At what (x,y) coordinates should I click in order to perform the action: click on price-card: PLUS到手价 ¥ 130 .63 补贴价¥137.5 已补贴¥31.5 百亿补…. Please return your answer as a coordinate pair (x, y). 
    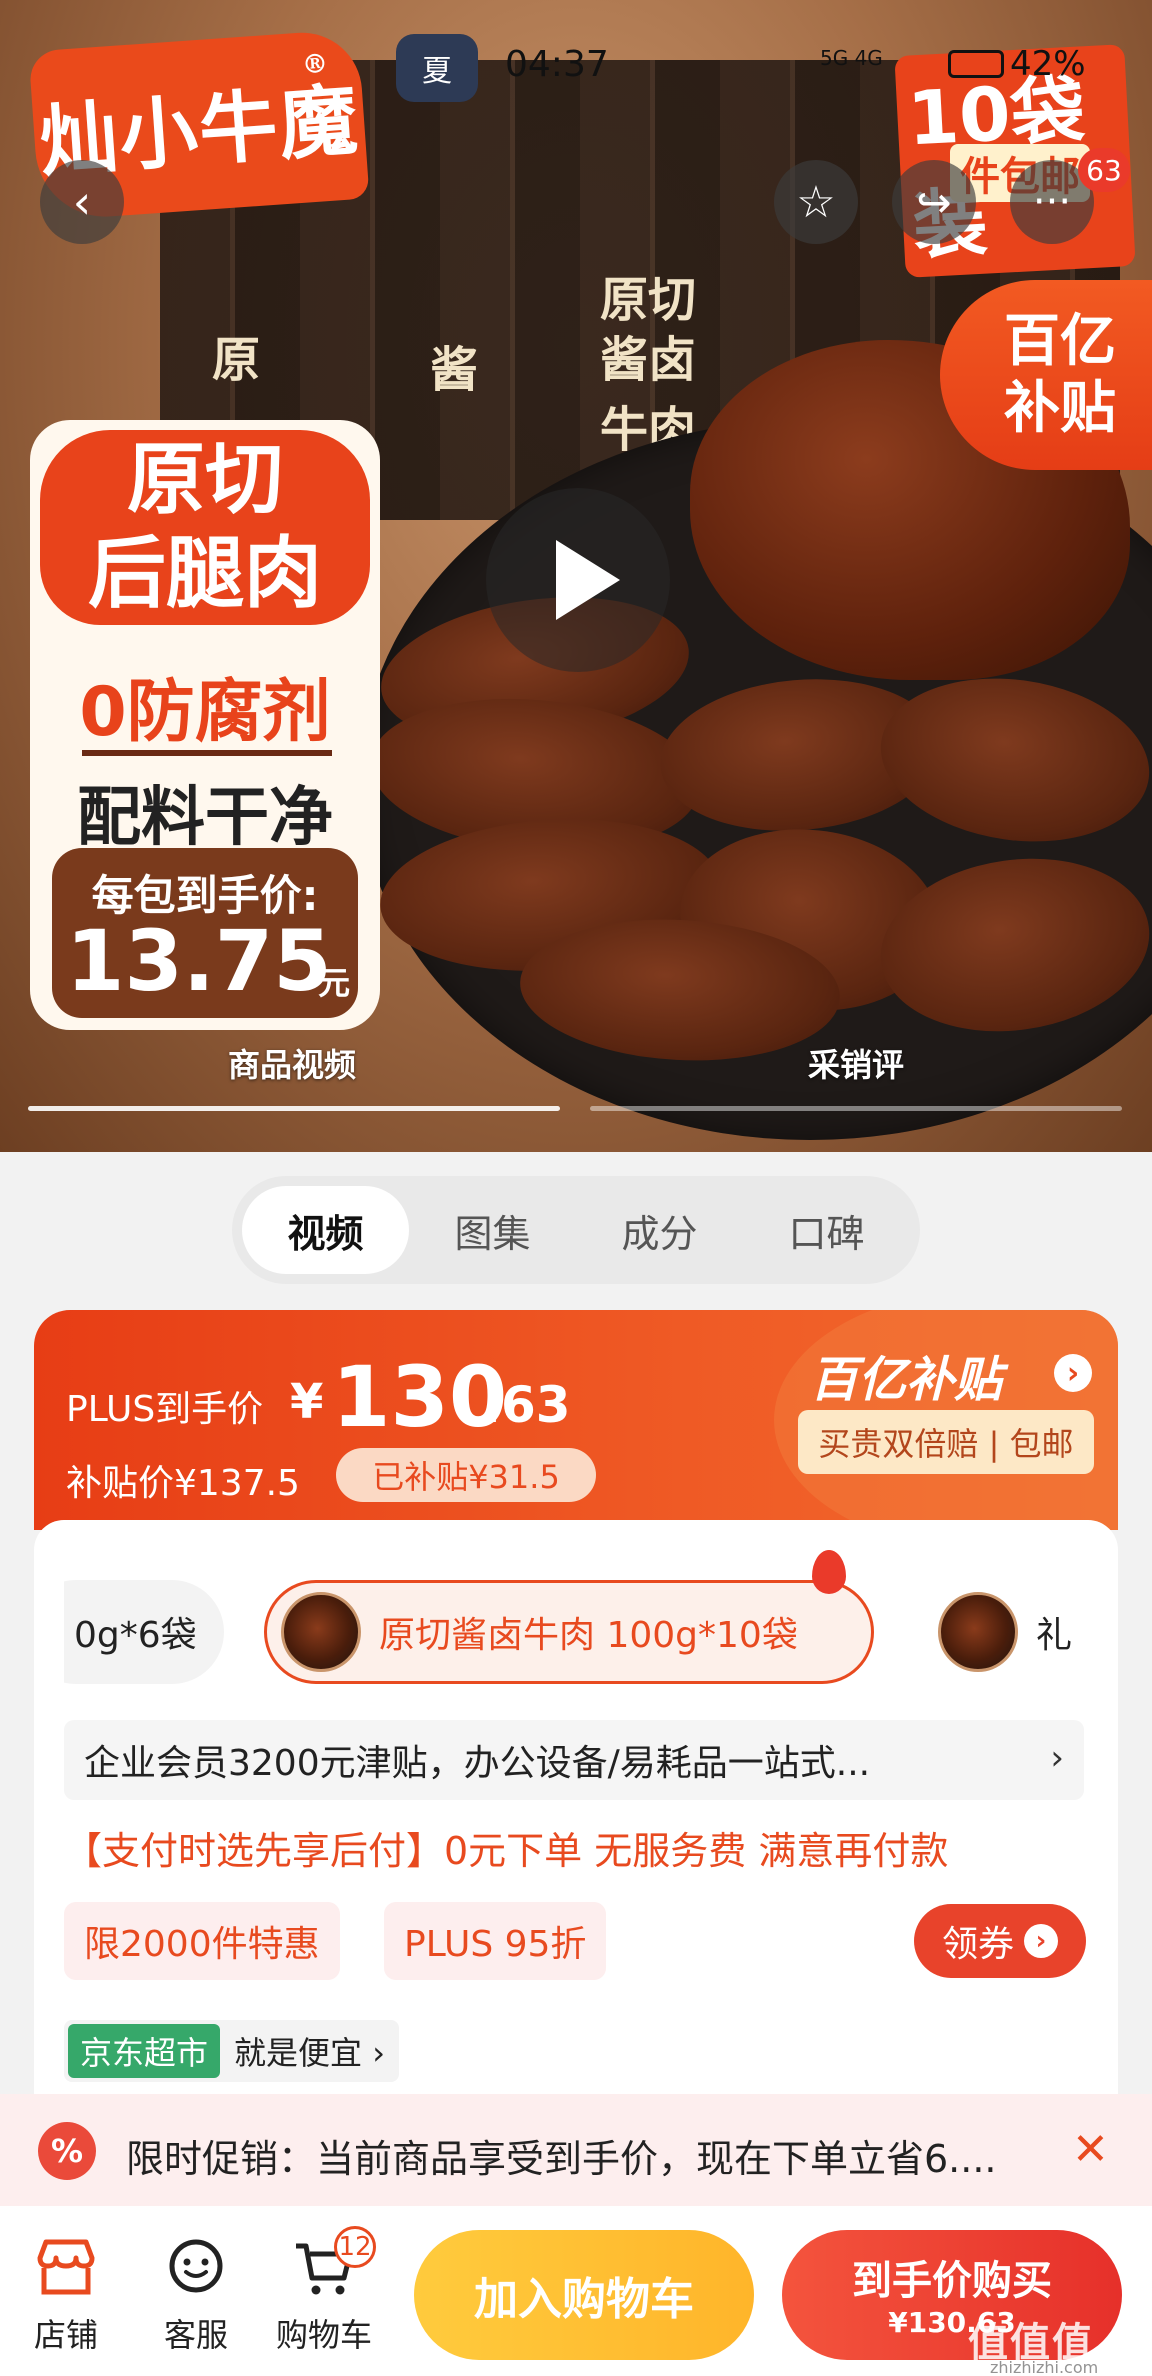
    Looking at the image, I should click on (576, 1420).